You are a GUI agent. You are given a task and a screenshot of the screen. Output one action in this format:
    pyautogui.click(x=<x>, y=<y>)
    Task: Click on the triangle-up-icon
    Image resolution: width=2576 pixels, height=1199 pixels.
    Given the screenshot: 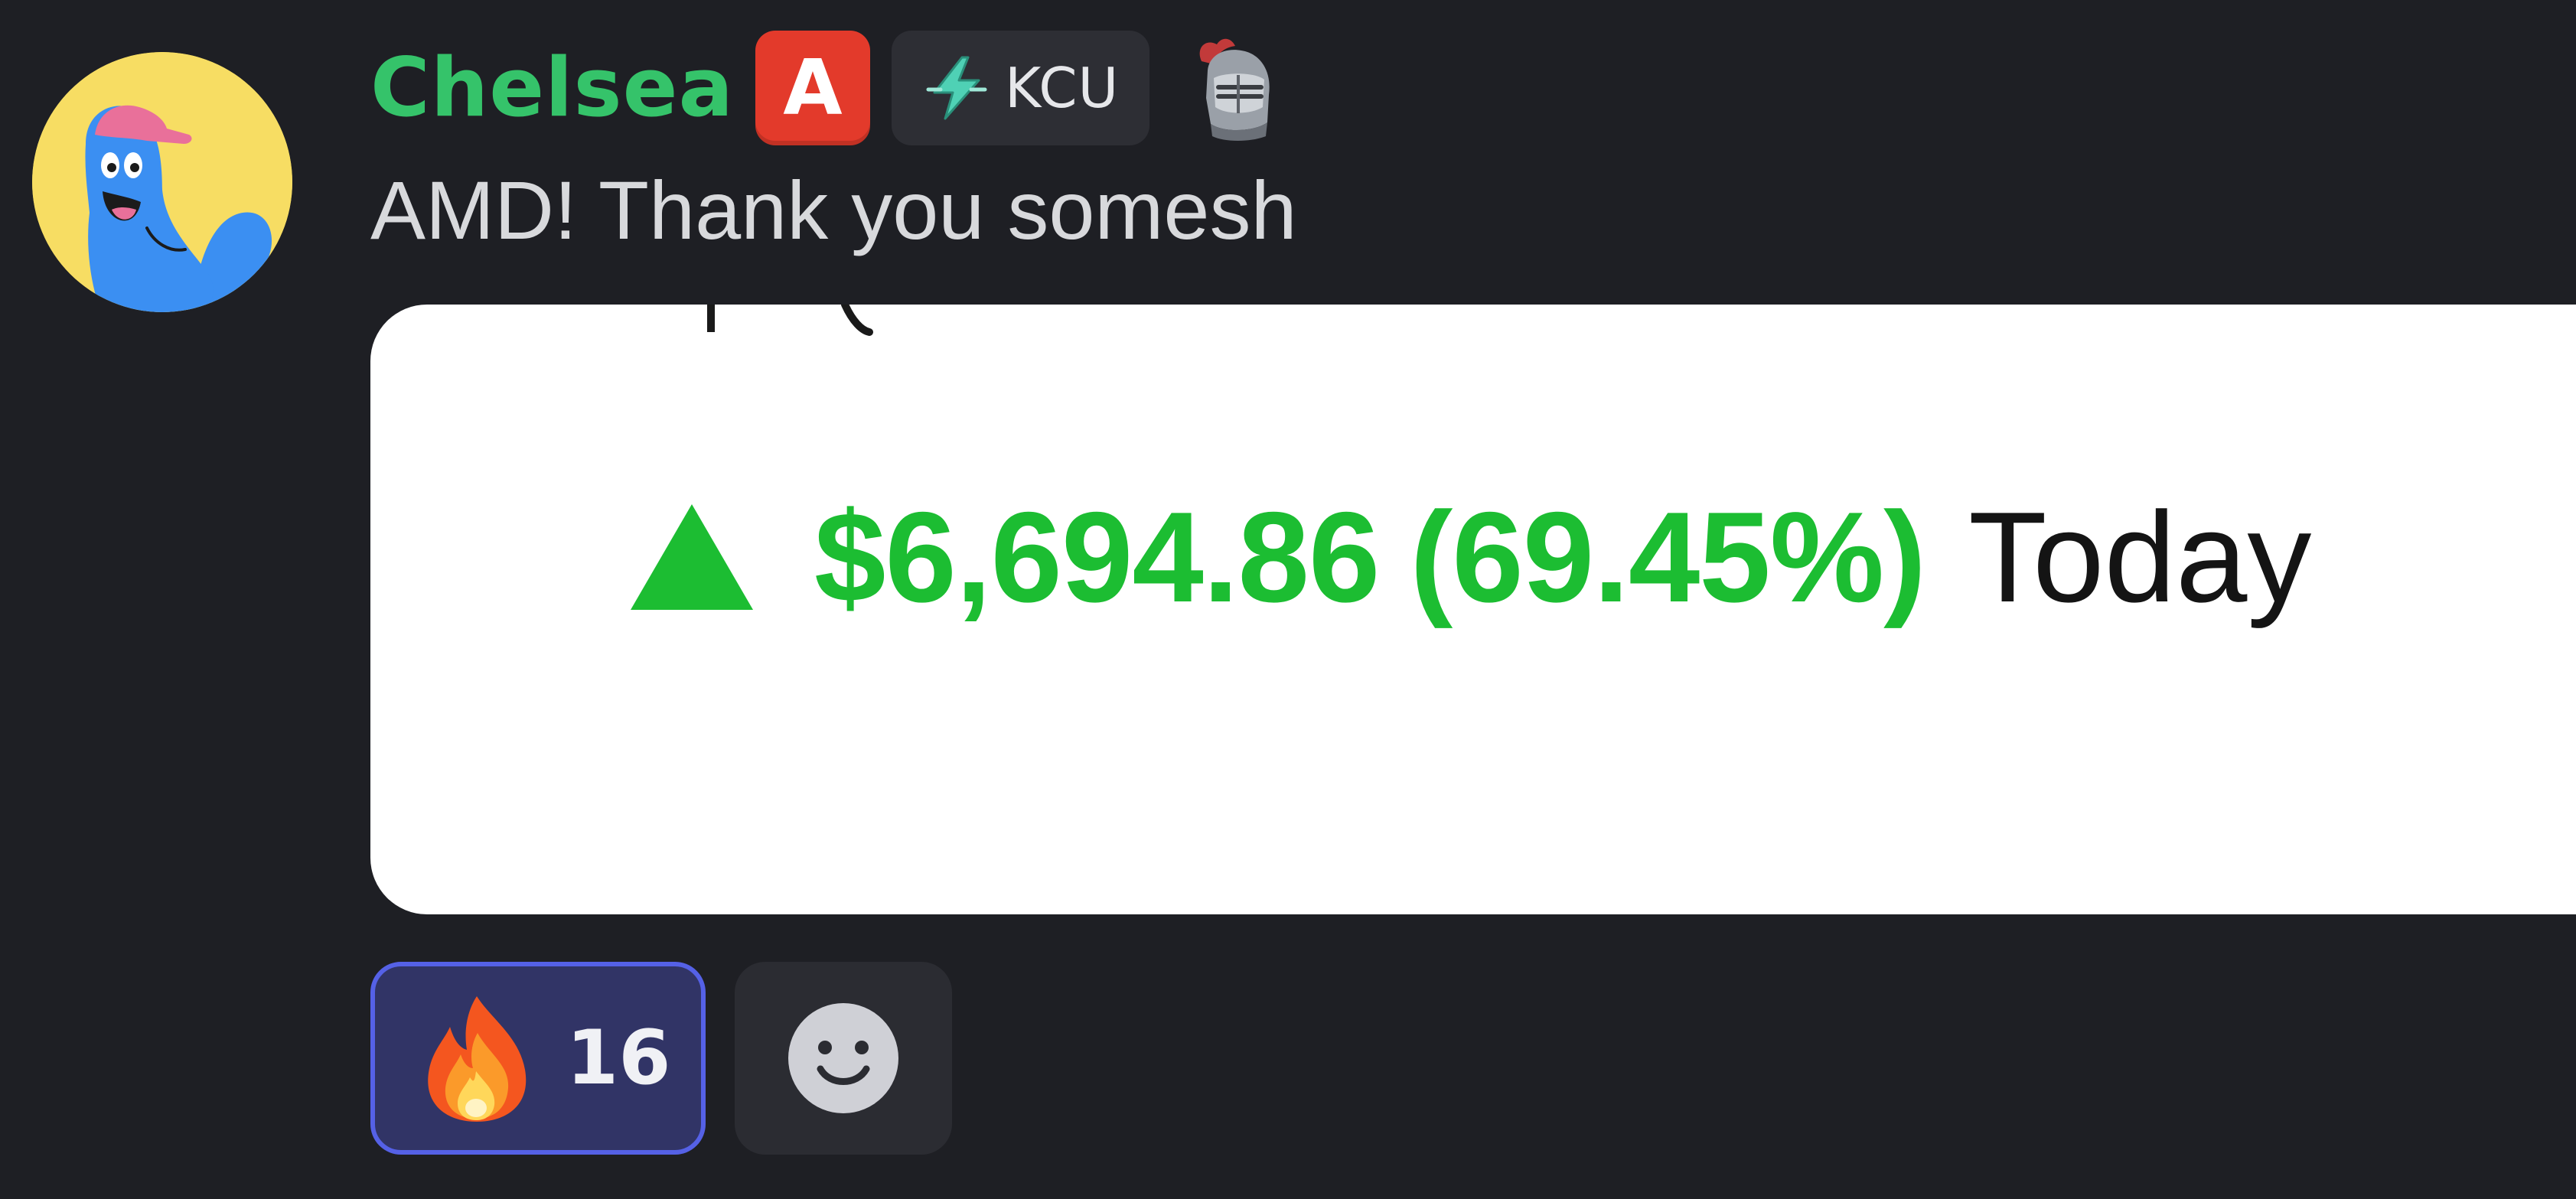 What is the action you would take?
    pyautogui.click(x=692, y=557)
    